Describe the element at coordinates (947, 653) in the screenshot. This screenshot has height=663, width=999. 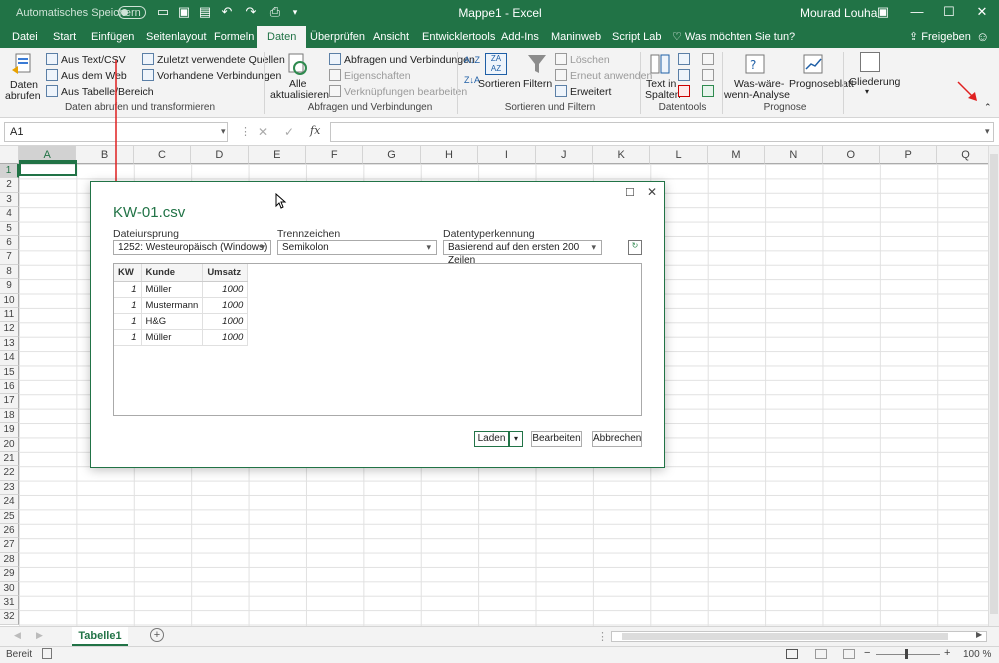
I see `zoom-in-icon: +` at that location.